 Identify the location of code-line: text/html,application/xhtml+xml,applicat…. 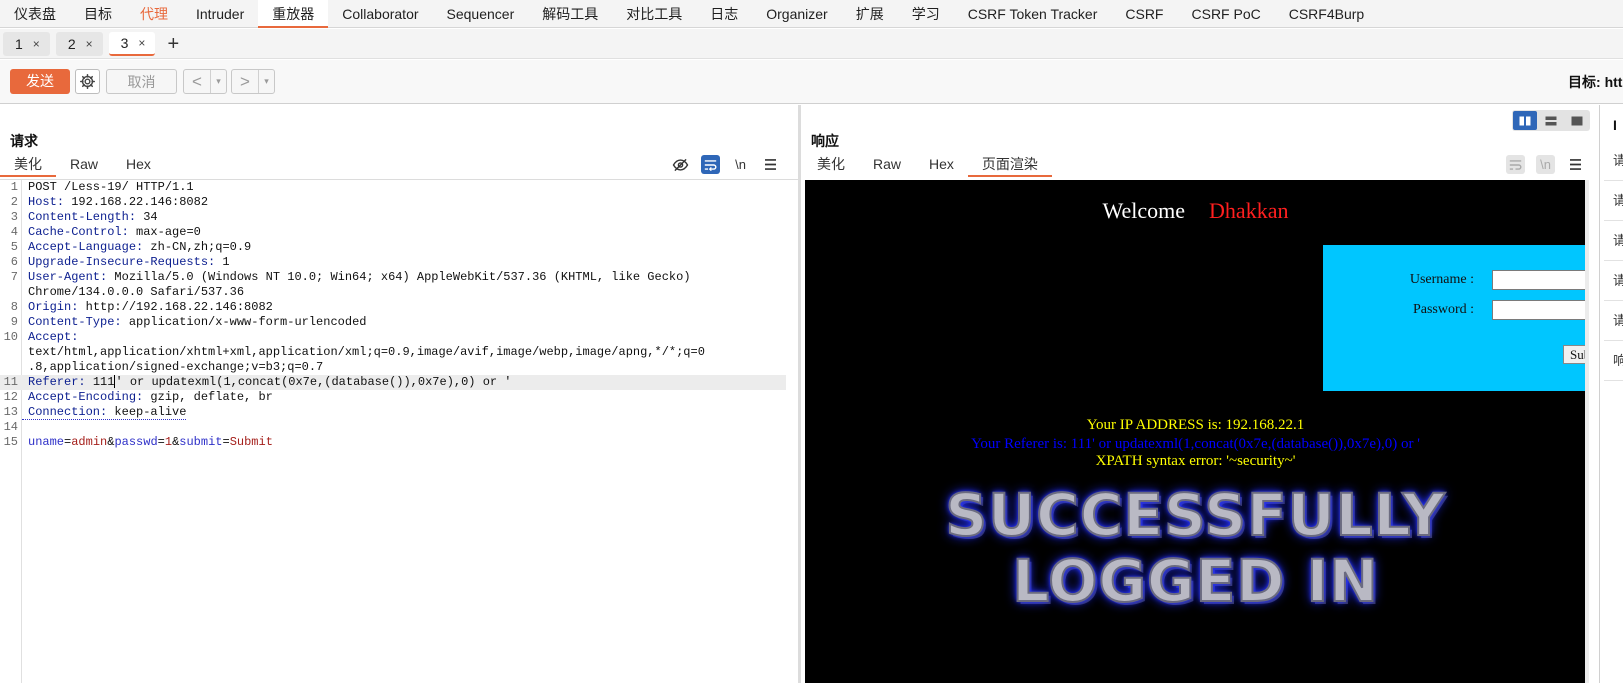
(395, 352).